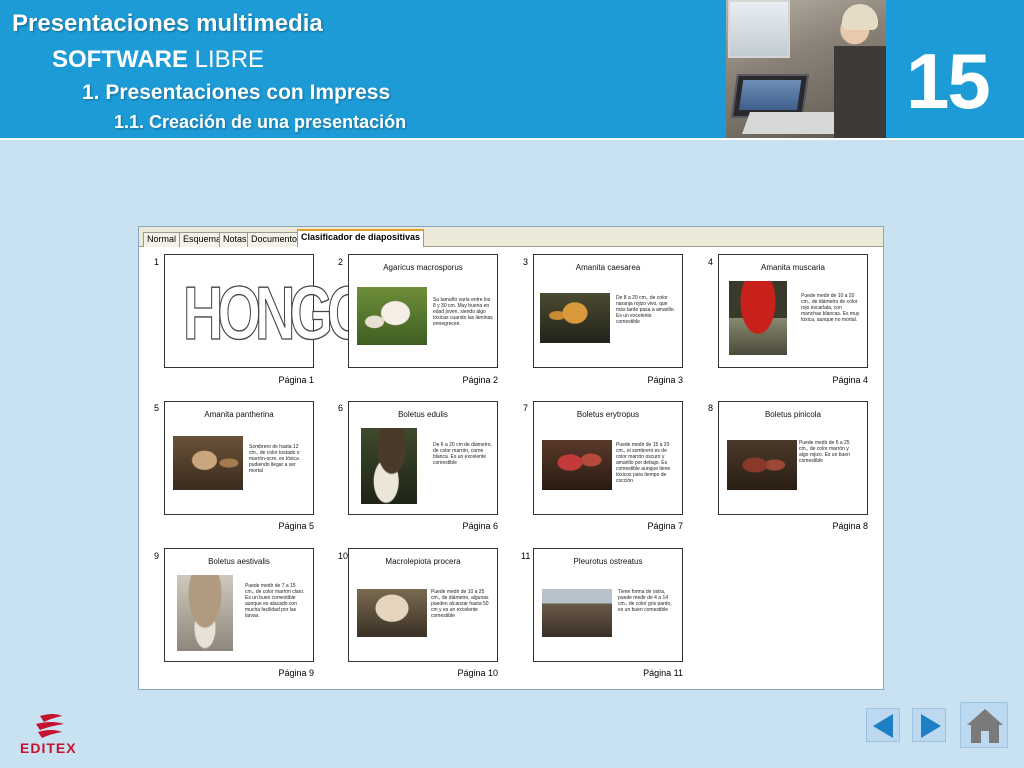 The image size is (1024, 768). What do you see at coordinates (296, 380) in the screenshot?
I see `page-label: Página 1` at bounding box center [296, 380].